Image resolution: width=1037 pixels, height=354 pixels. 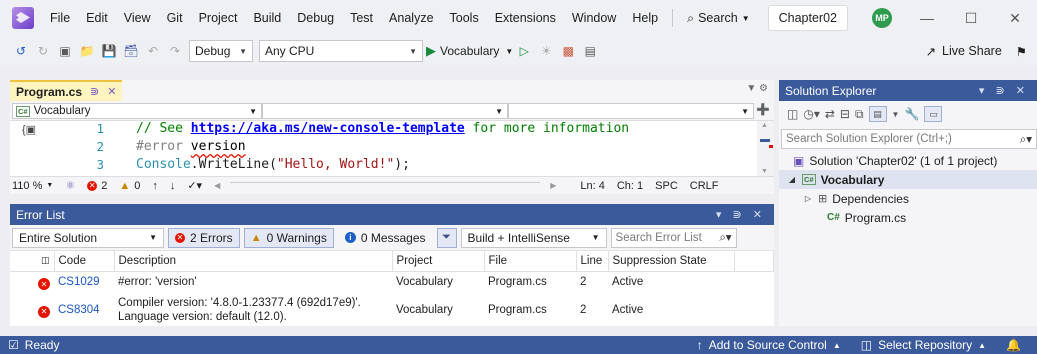 I want to click on menu-project: Project, so click(x=218, y=18).